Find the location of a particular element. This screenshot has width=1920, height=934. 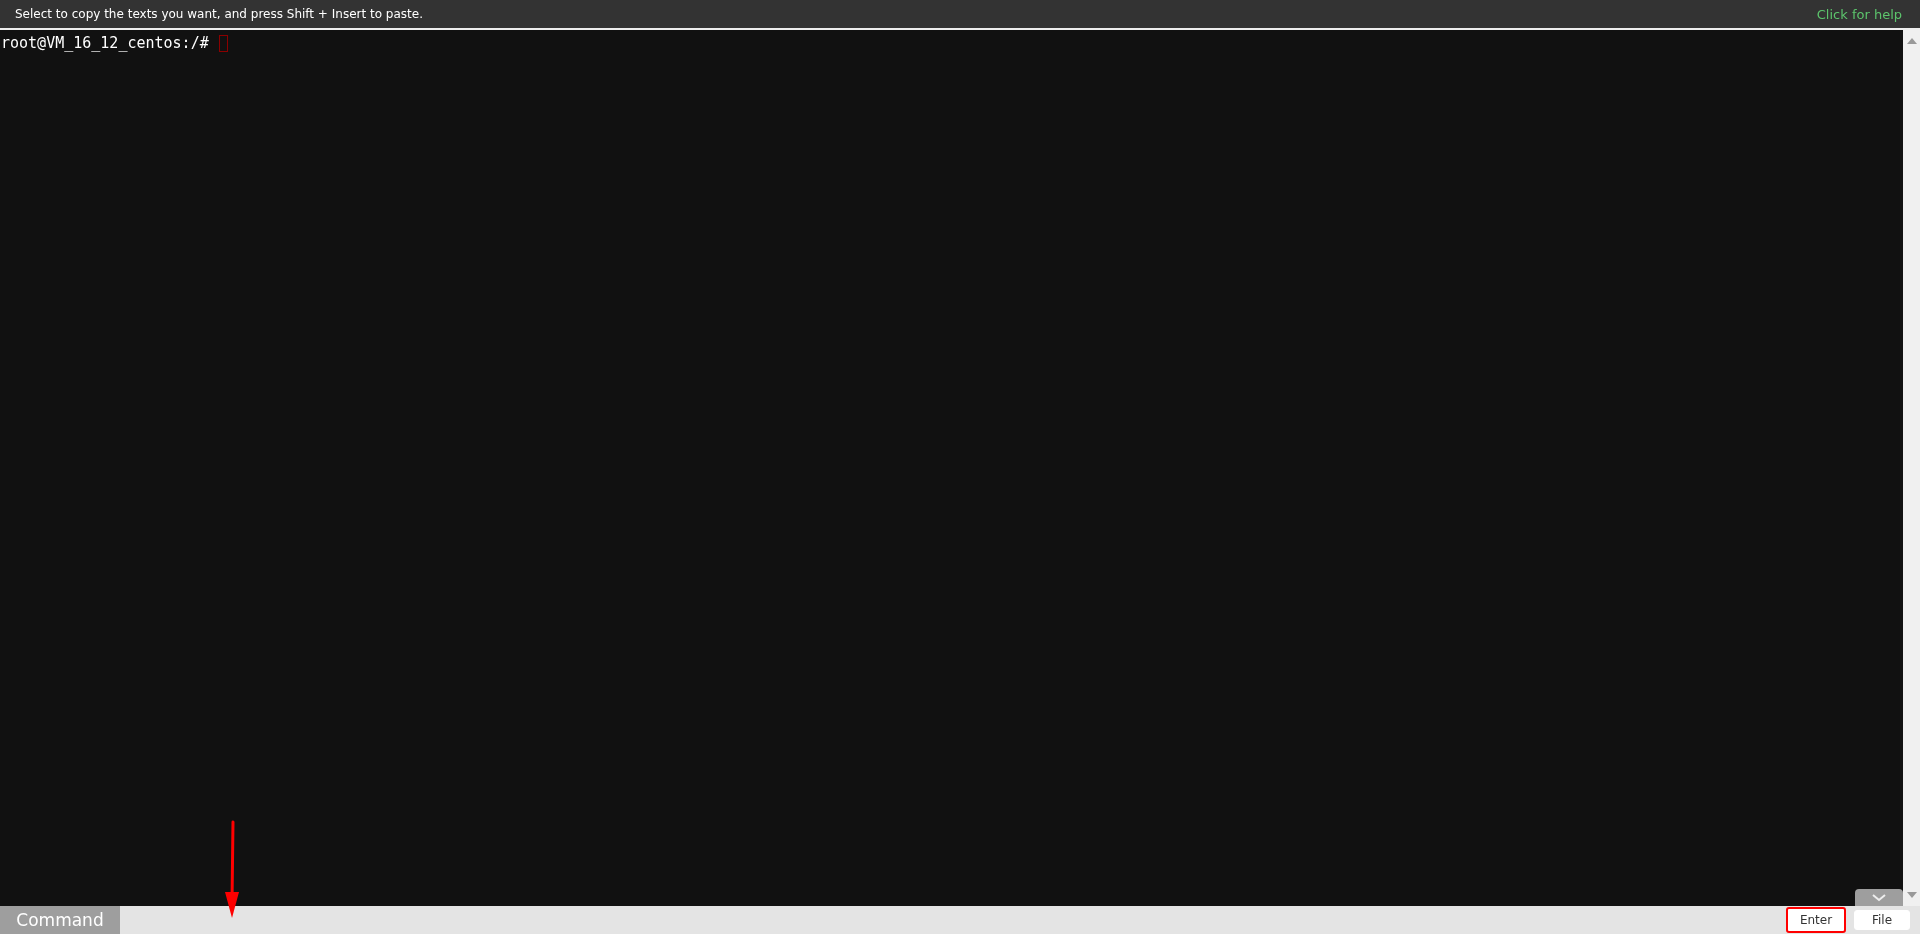

scroll-down-icon is located at coordinates (1911, 895).